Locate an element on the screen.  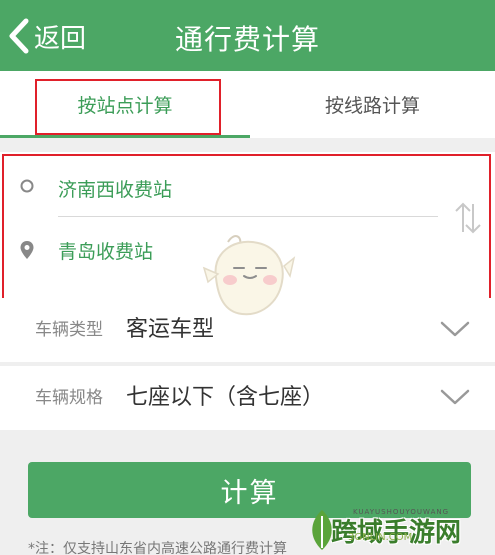
tab-bar: 按站点计算 按线路计算 is located at coordinates (247, 104).